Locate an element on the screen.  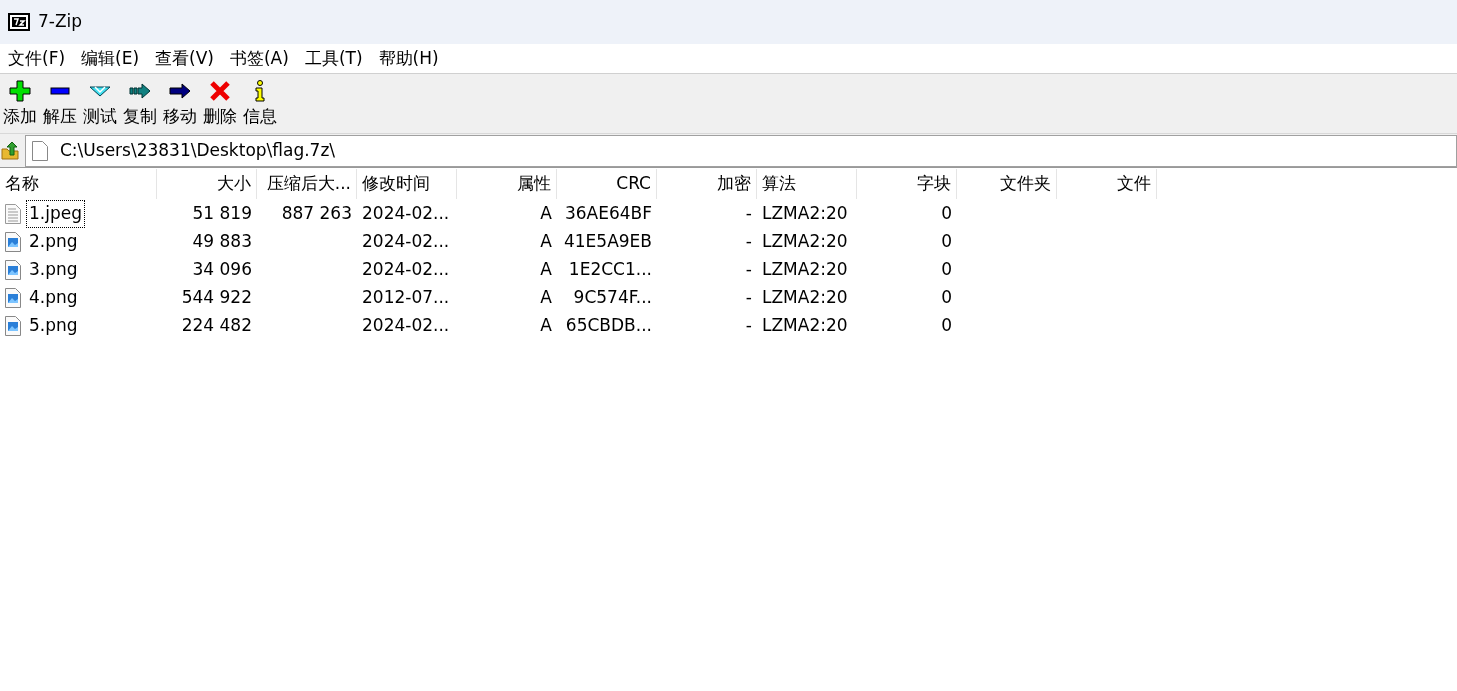
column-header: 文件夹 is located at coordinates (1007, 184).